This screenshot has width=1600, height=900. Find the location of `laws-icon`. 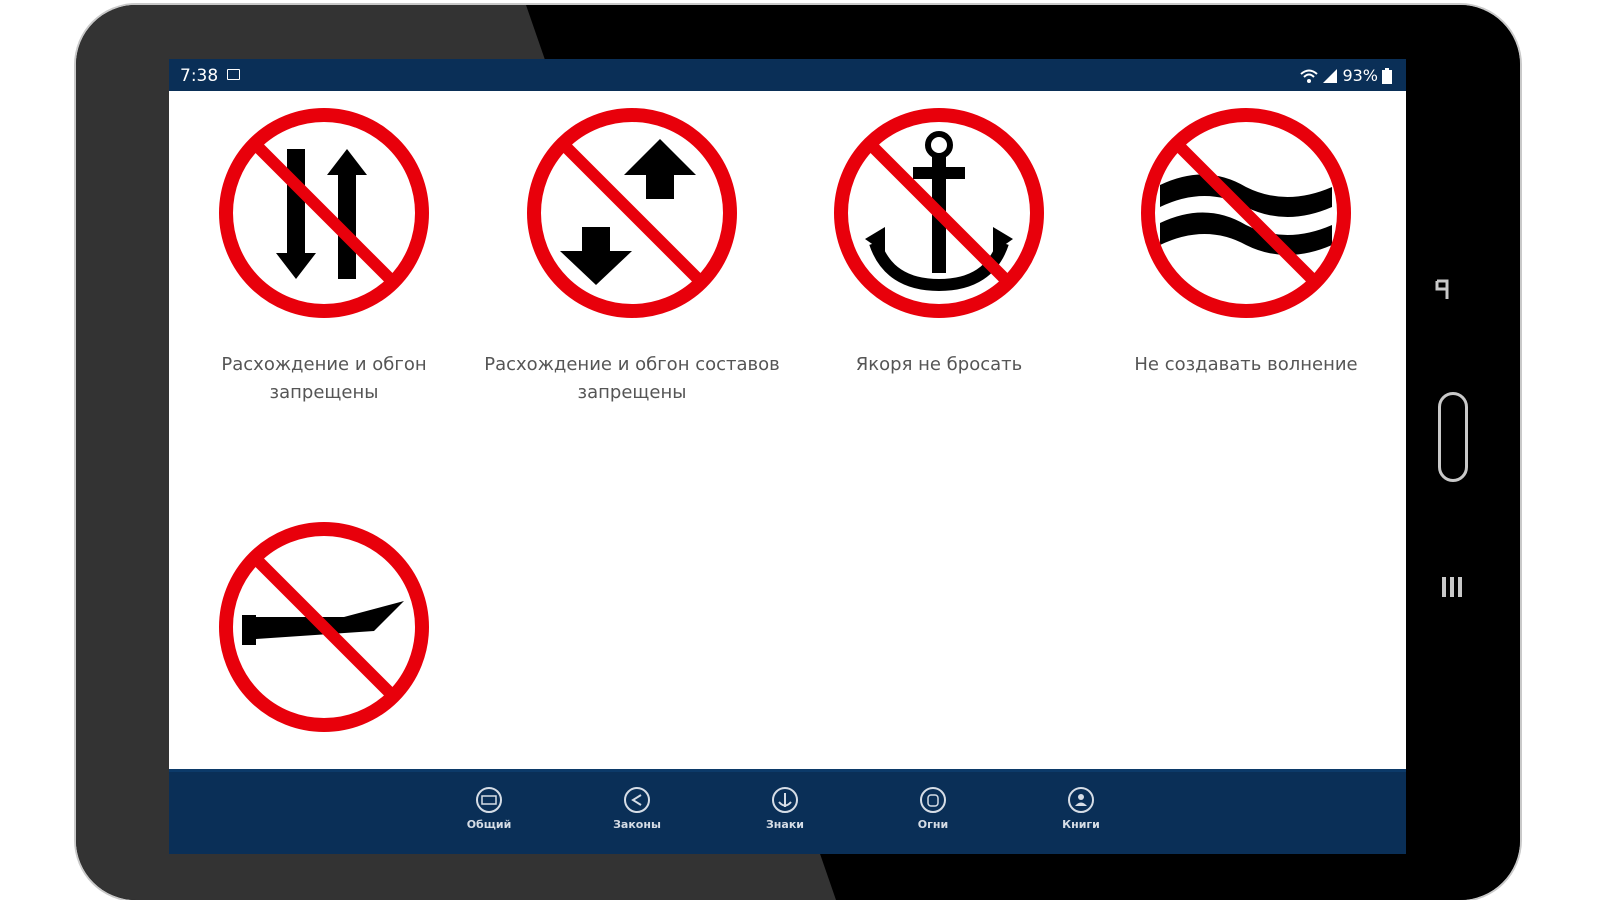

laws-icon is located at coordinates (637, 800).